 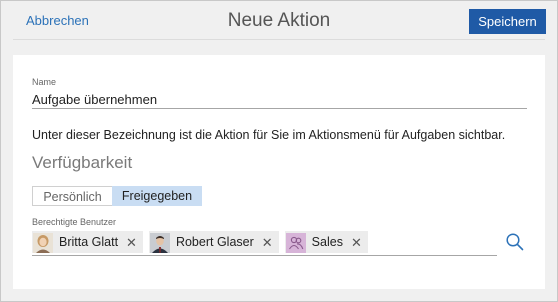 What do you see at coordinates (157, 196) in the screenshot?
I see `availability-option-shared: Freigegeben` at bounding box center [157, 196].